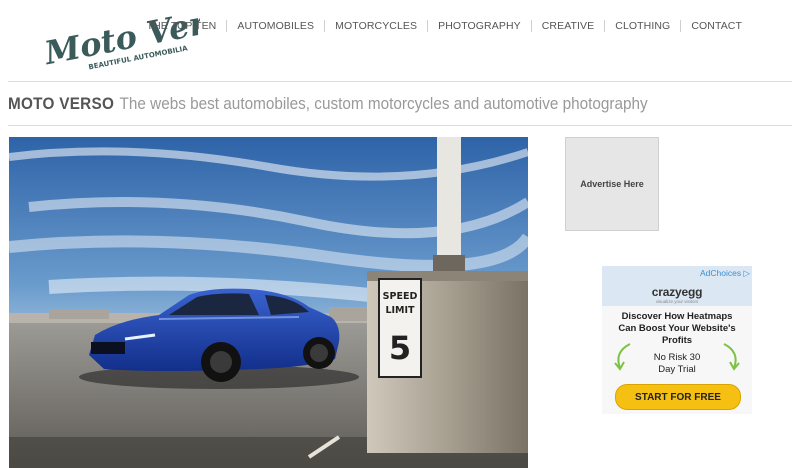 This screenshot has width=800, height=468. What do you see at coordinates (182, 26) in the screenshot?
I see `nav-top-ten: THE TOP TEN` at bounding box center [182, 26].